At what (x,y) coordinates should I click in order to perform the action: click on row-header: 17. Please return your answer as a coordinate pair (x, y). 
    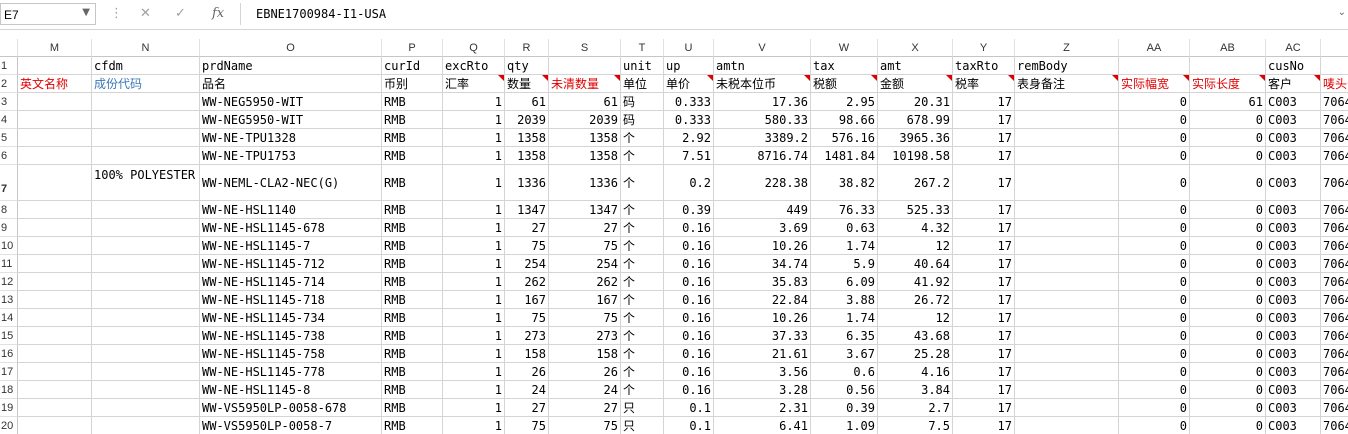
    Looking at the image, I should click on (9, 372).